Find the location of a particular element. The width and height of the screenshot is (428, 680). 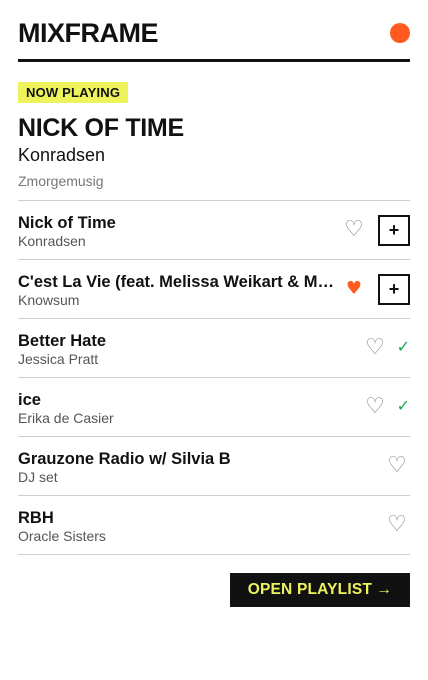

now-playing-title: NICK OF TIME is located at coordinates (101, 128).